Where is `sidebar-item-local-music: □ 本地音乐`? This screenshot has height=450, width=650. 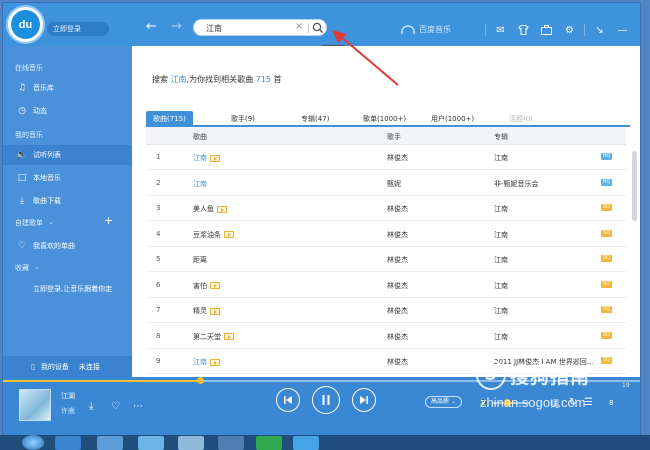 sidebar-item-local-music: □ 本地音乐 is located at coordinates (39, 178).